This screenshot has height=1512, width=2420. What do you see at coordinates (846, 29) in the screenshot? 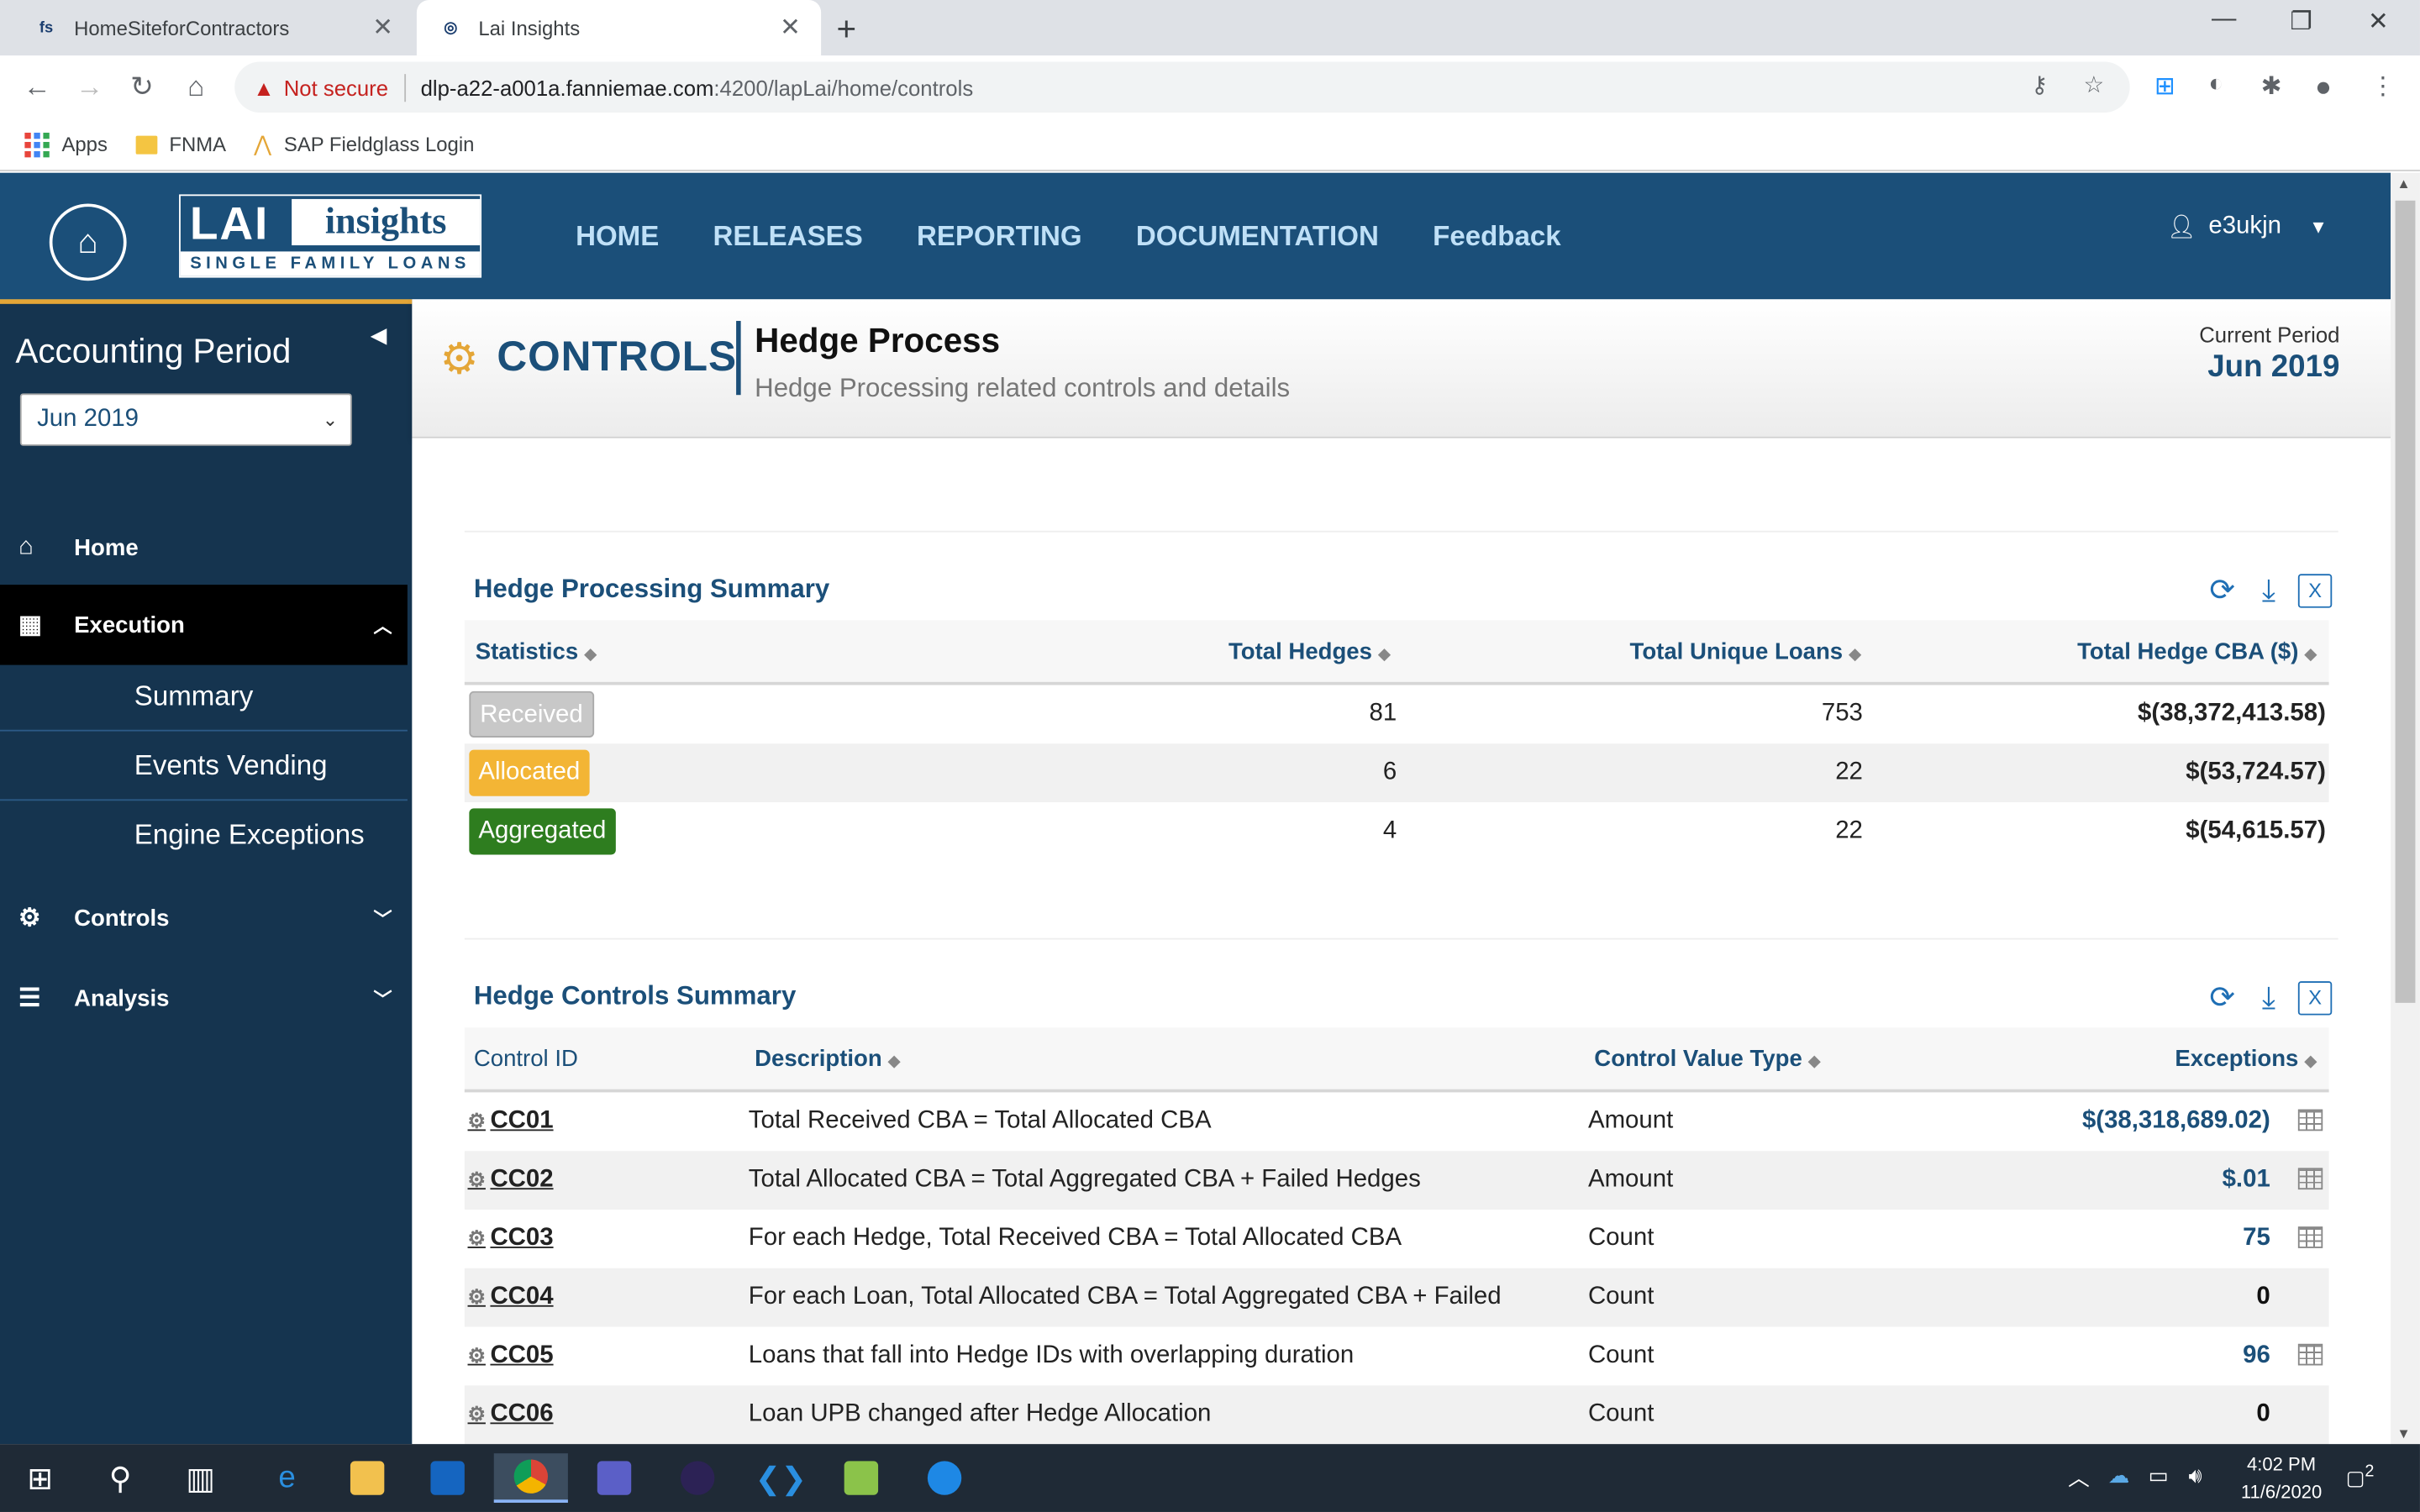
I see `new-tab-button: +` at bounding box center [846, 29].